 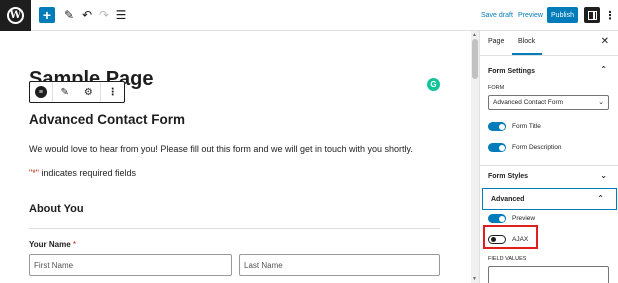 What do you see at coordinates (549, 176) in the screenshot?
I see `form-styles-panel-header: Form Styles ⌄` at bounding box center [549, 176].